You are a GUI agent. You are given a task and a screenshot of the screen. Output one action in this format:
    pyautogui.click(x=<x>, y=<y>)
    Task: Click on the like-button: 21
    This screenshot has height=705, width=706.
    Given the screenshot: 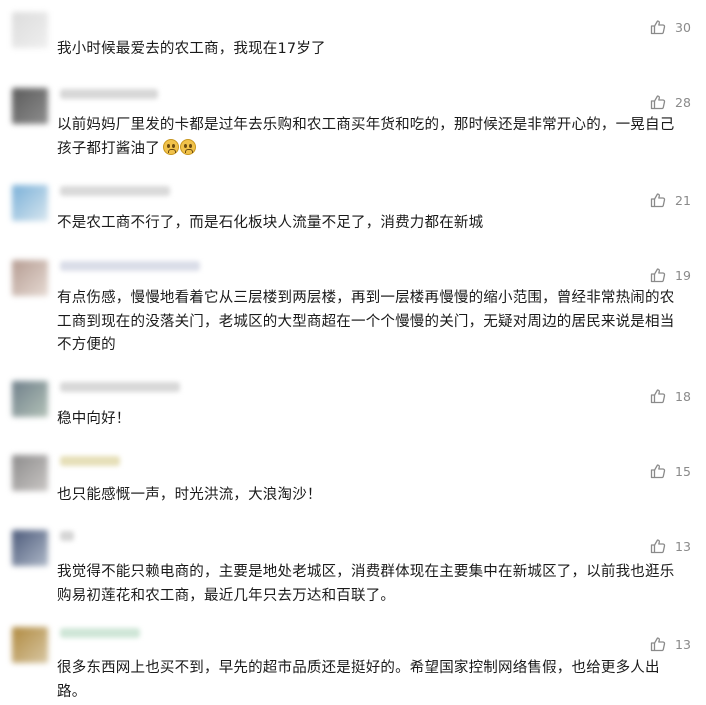 What is the action you would take?
    pyautogui.click(x=670, y=200)
    